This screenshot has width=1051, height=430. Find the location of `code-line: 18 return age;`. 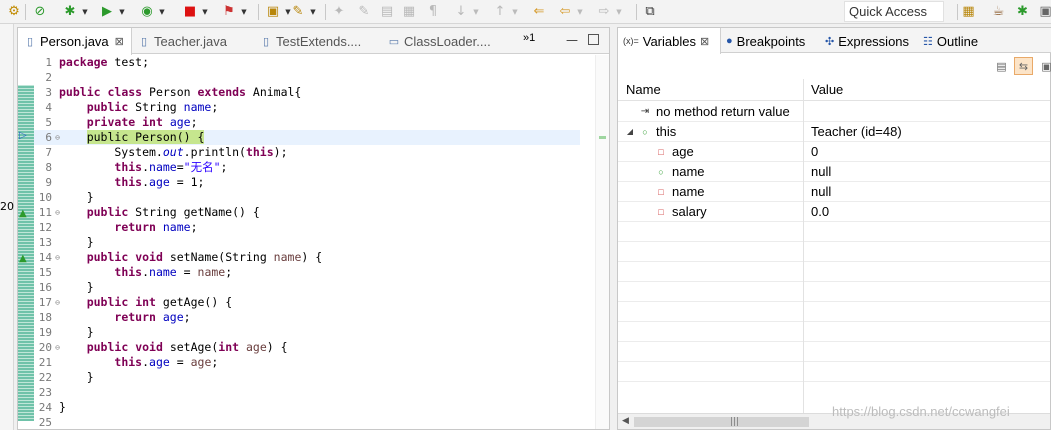

code-line: 18 return age; is located at coordinates (307, 317).